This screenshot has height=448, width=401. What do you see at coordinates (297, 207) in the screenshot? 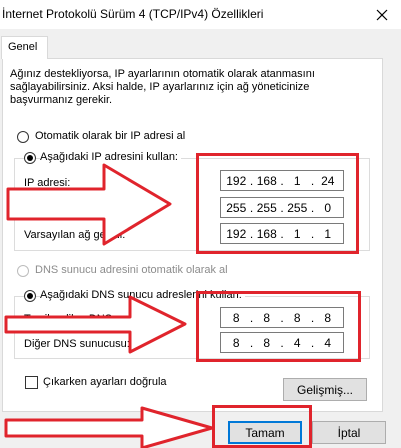
I see `subnet-octet-3: 255` at bounding box center [297, 207].